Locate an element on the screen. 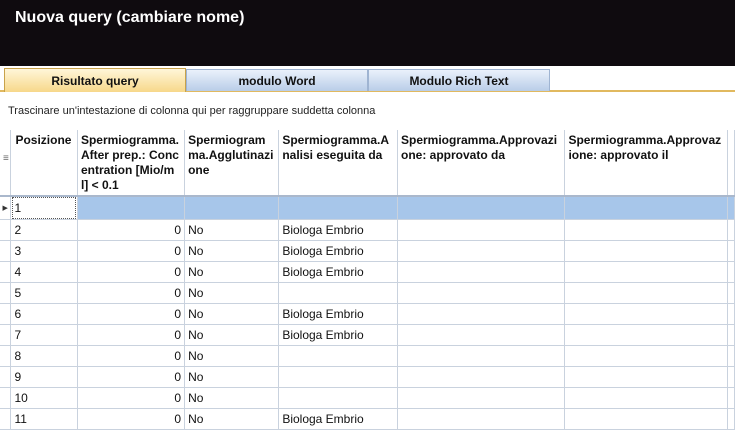 The height and width of the screenshot is (430, 735). row-selector: ▶ is located at coordinates (6, 208).